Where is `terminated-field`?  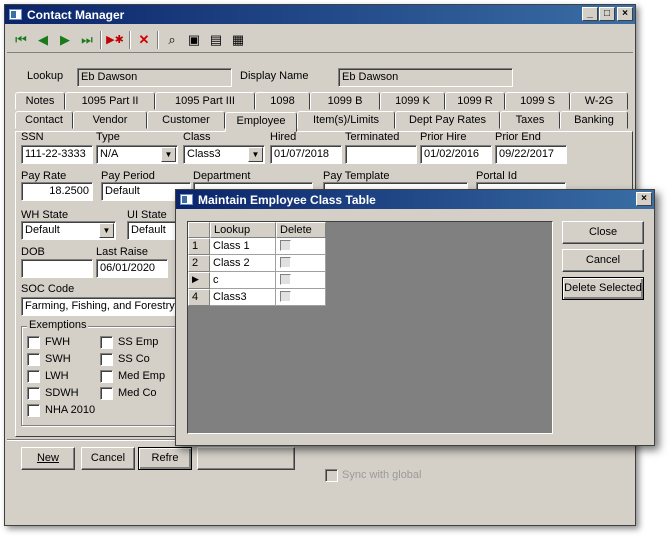
terminated-field is located at coordinates (381, 154).